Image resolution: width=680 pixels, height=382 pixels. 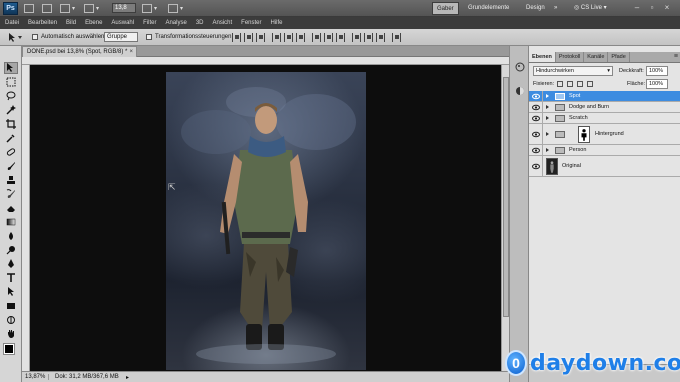 I want to click on distribute-right-icon, so click(x=380, y=37).